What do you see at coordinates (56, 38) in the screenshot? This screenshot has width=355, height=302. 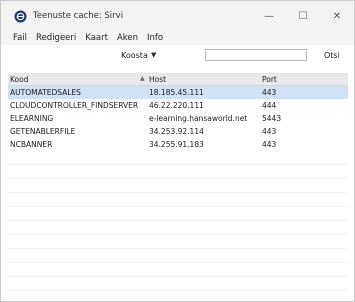 I see `menu-edit: Redigeeri` at bounding box center [56, 38].